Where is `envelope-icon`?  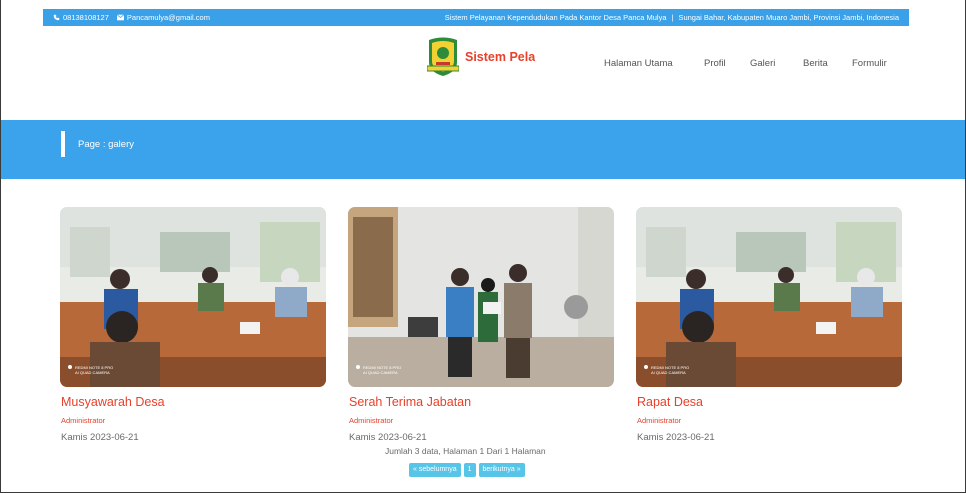 envelope-icon is located at coordinates (120, 17).